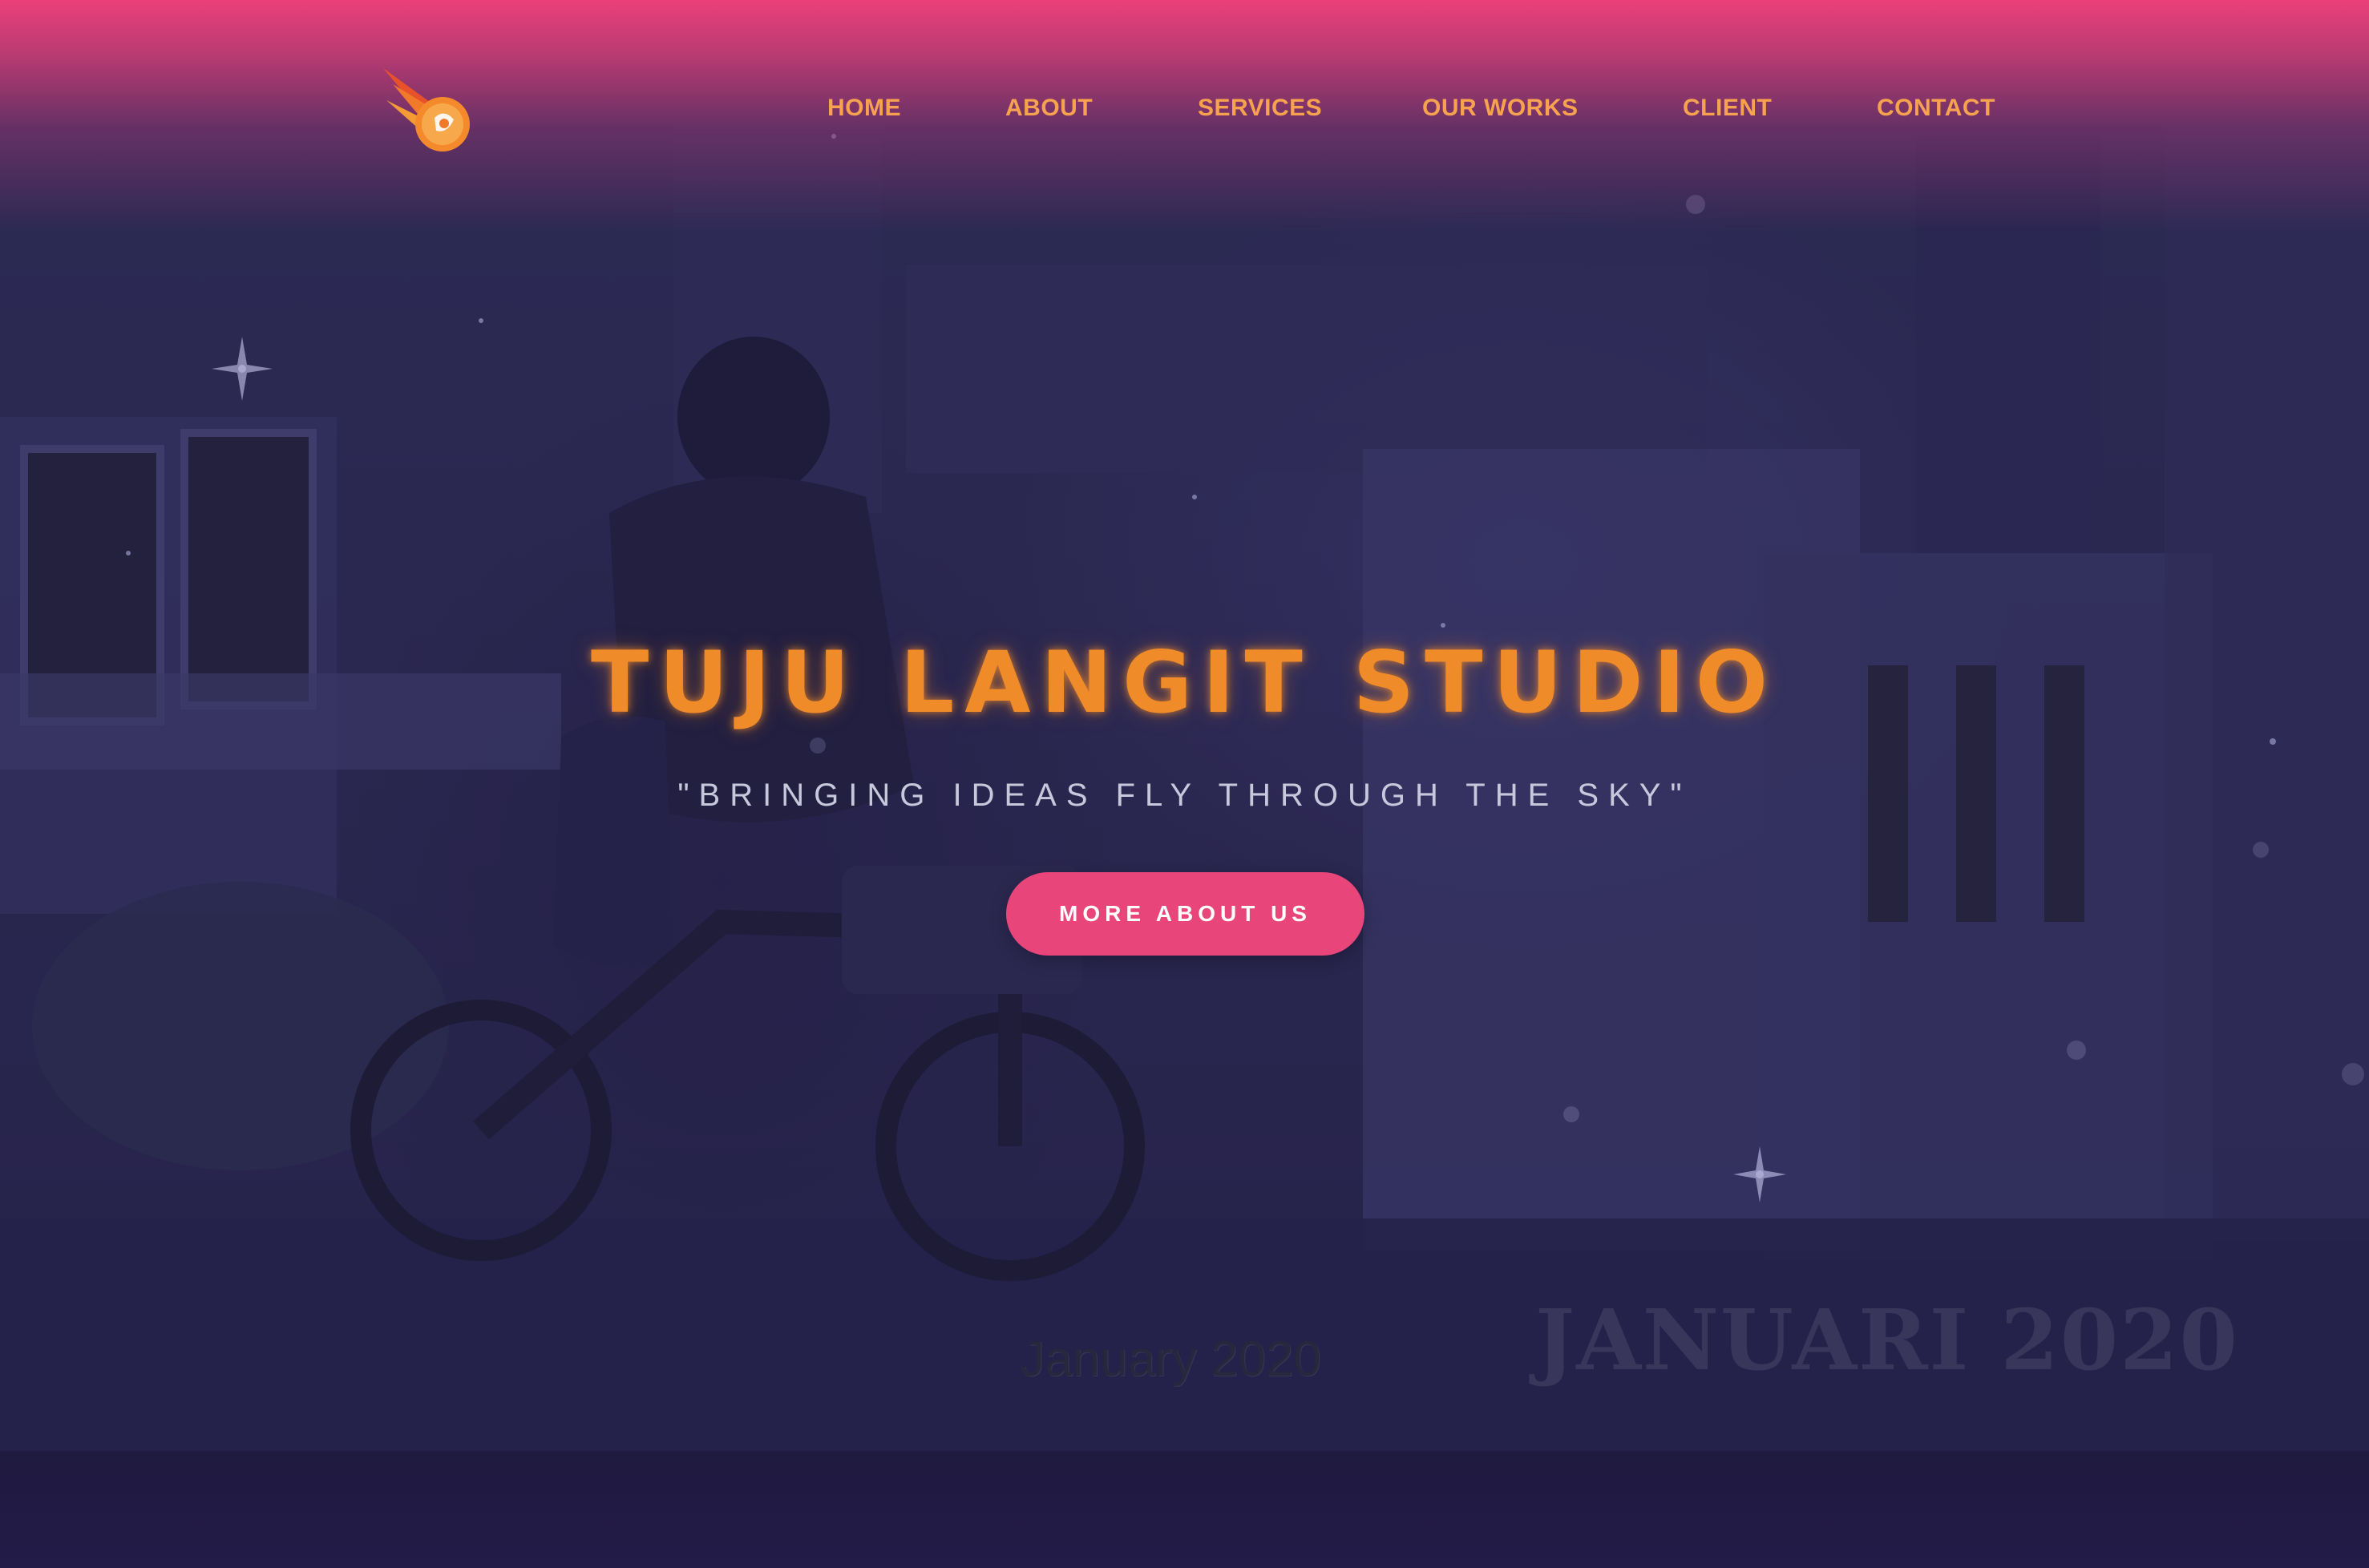  I want to click on nav-item-home: HOME, so click(864, 108).